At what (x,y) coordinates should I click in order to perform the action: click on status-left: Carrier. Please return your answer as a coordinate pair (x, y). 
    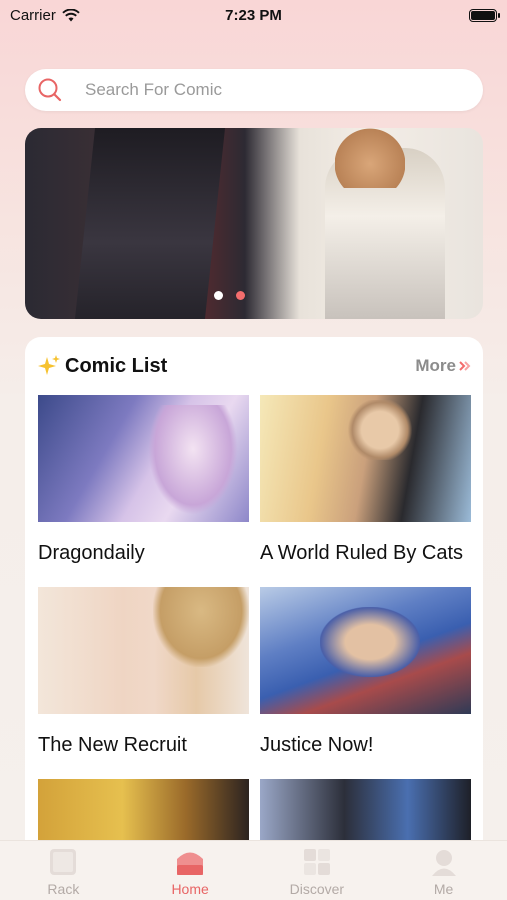
    Looking at the image, I should click on (45, 15).